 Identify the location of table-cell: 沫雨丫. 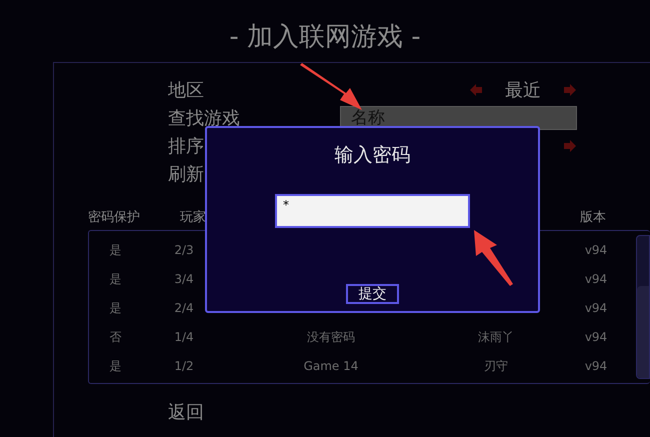
(496, 337).